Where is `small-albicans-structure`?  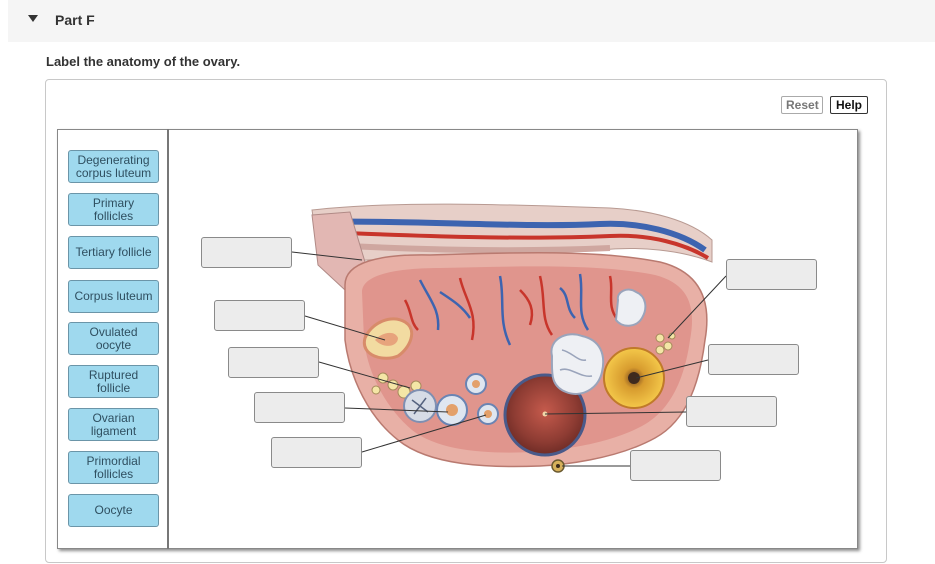 small-albicans-structure is located at coordinates (630, 307).